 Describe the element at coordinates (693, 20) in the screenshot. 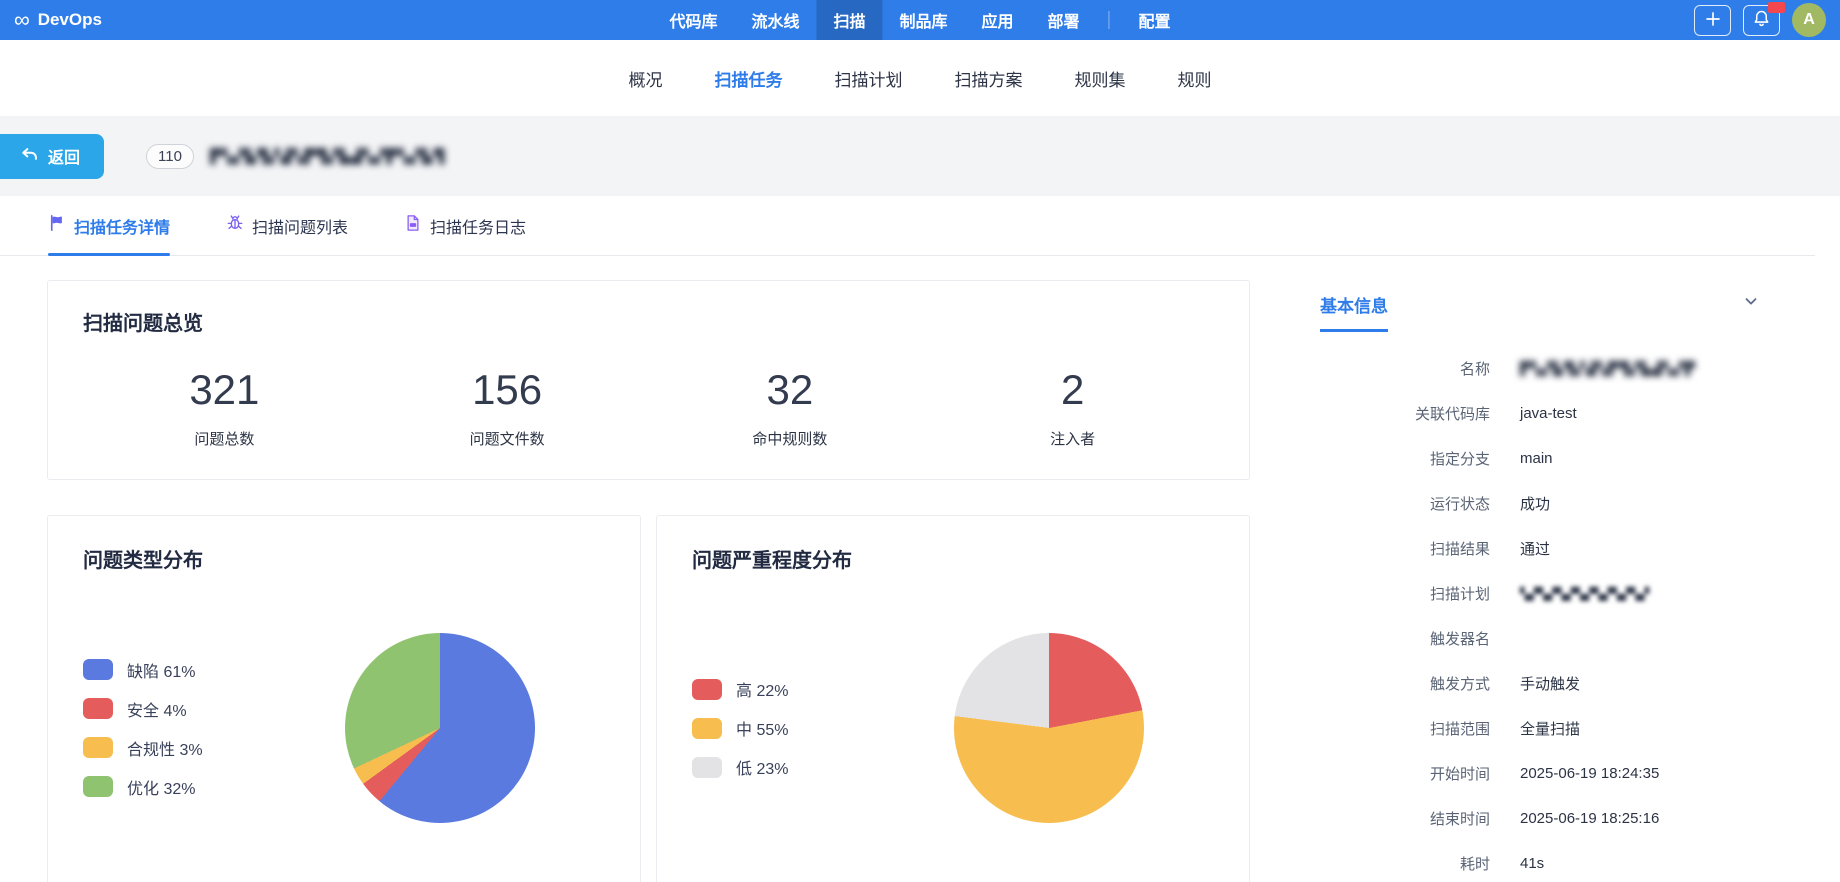

I see `nav-code-repo: 代码库` at that location.